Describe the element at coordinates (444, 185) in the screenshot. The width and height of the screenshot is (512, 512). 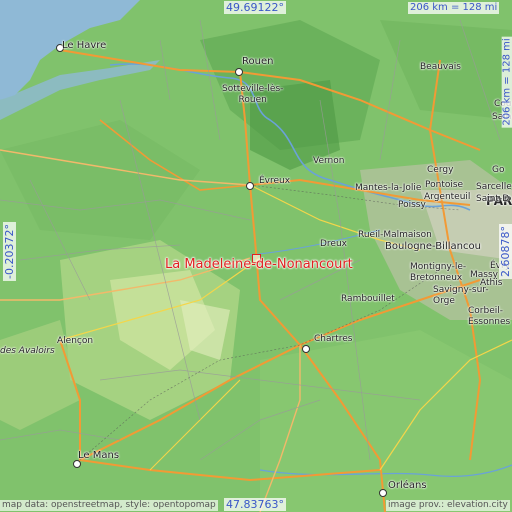
I see `city-label-pontoise: Pontoise` at that location.